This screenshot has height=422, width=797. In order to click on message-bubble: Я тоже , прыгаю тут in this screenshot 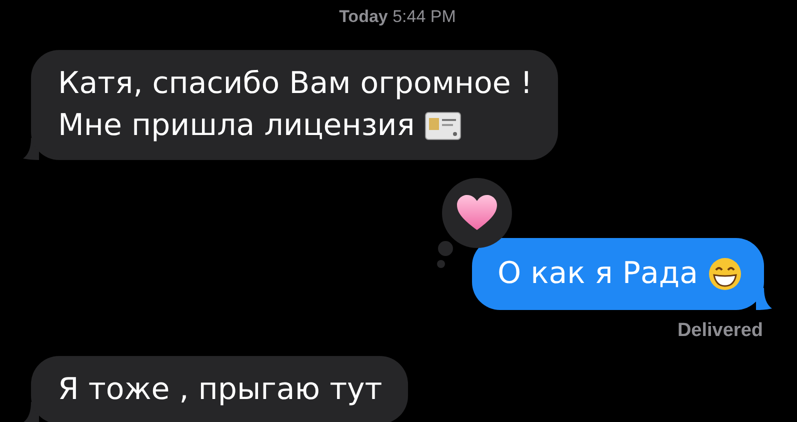, I will do `click(219, 389)`.